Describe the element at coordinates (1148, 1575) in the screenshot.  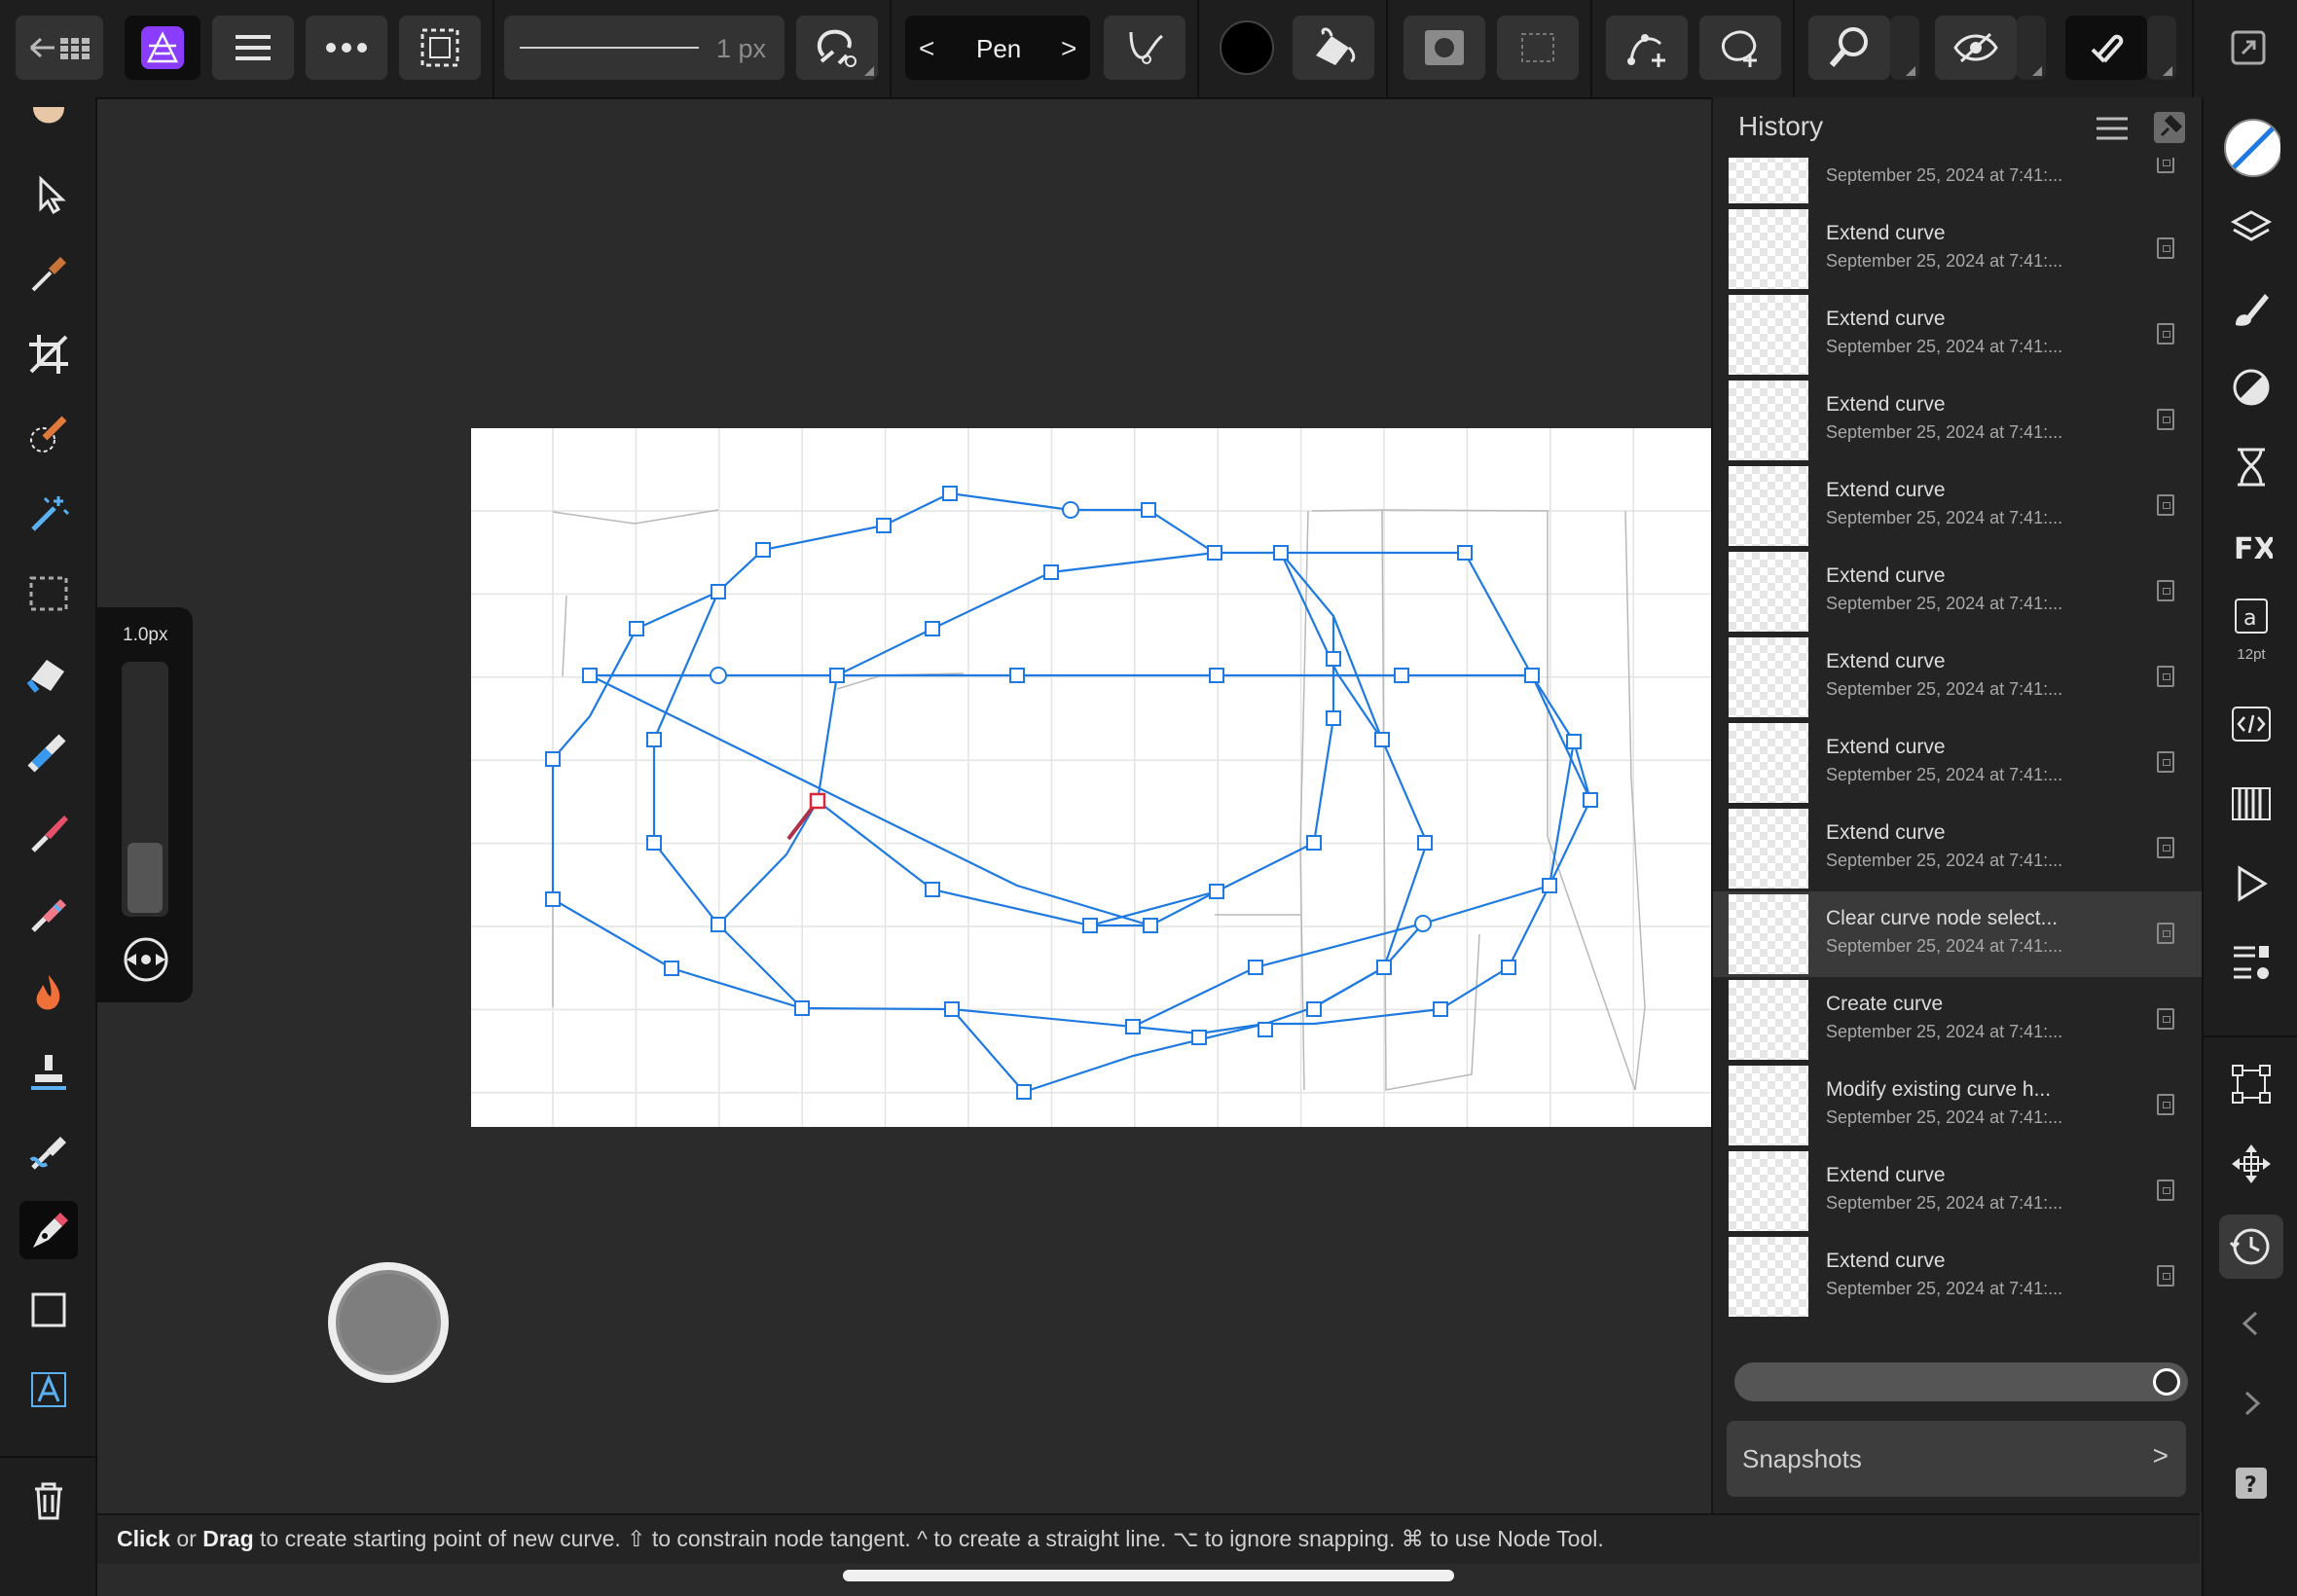
I see `home-indicator` at that location.